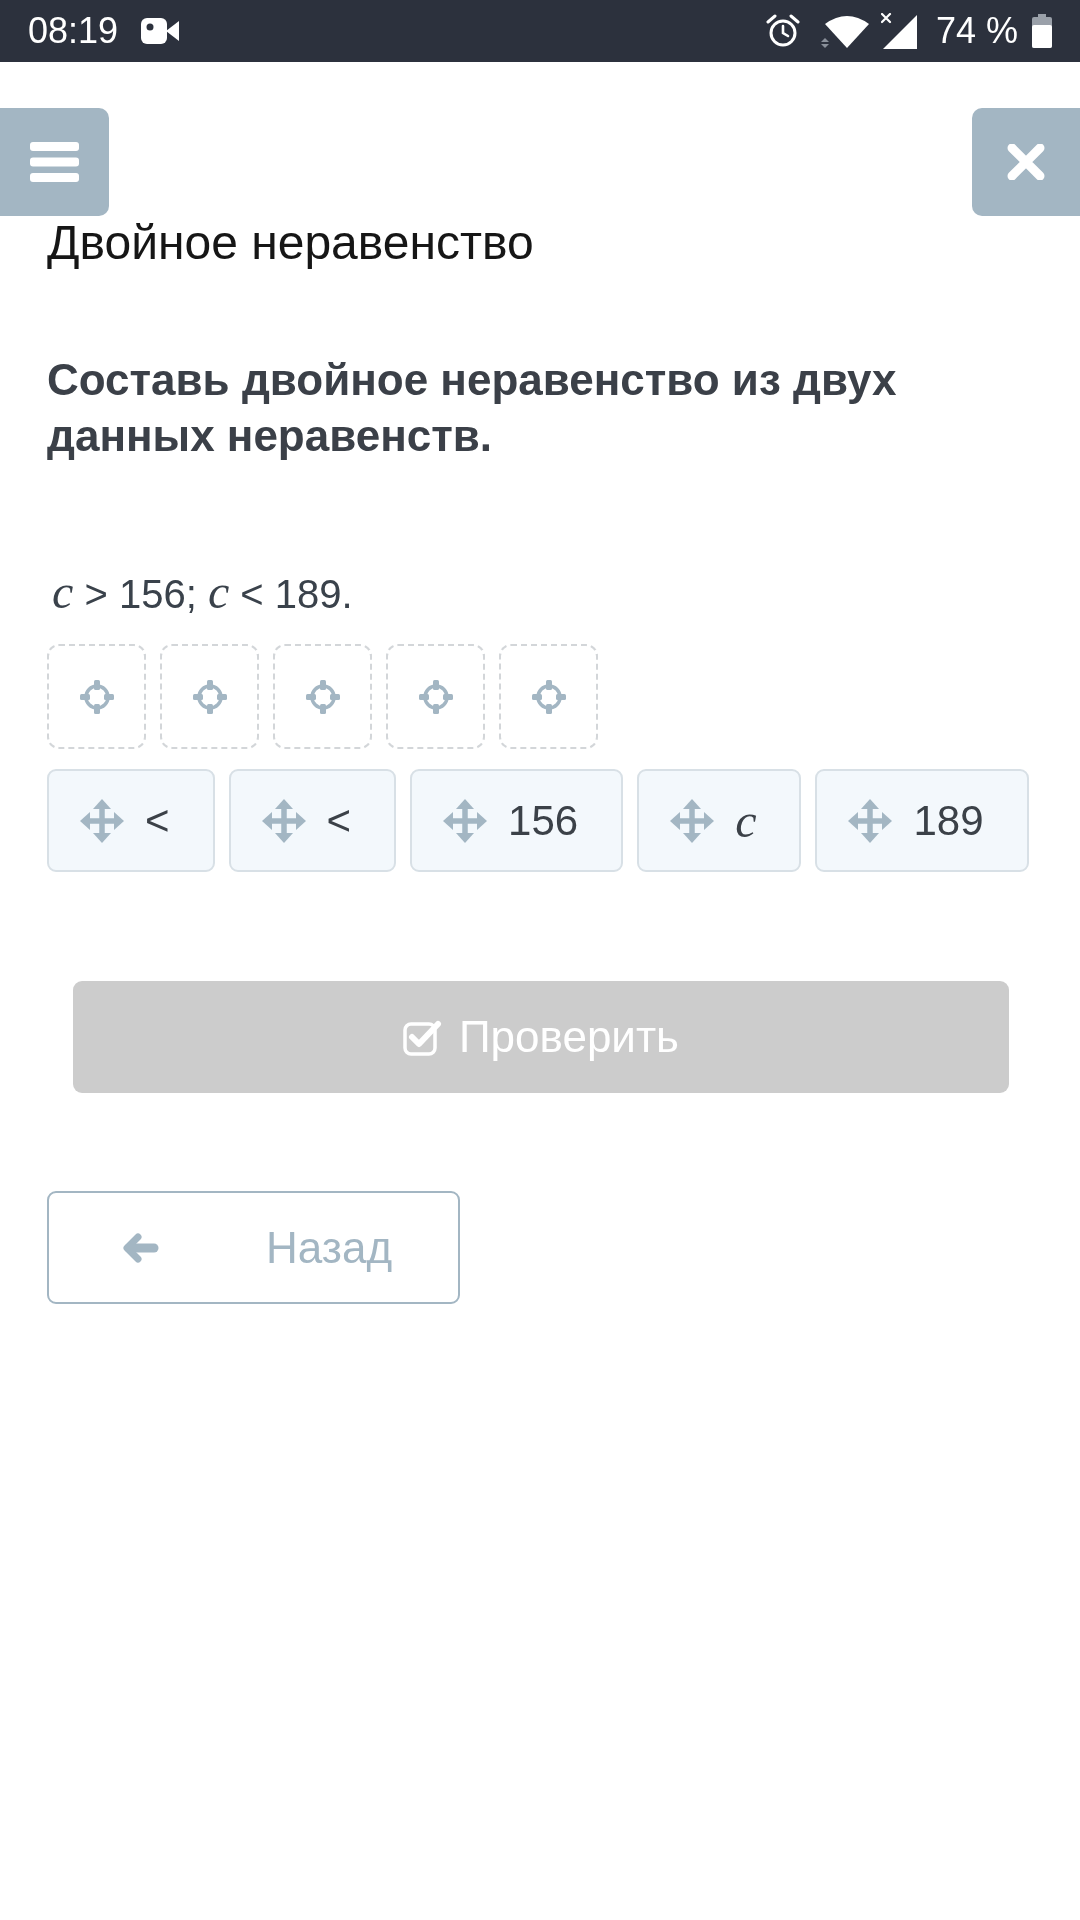  I want to click on menu-icon, so click(54, 162).